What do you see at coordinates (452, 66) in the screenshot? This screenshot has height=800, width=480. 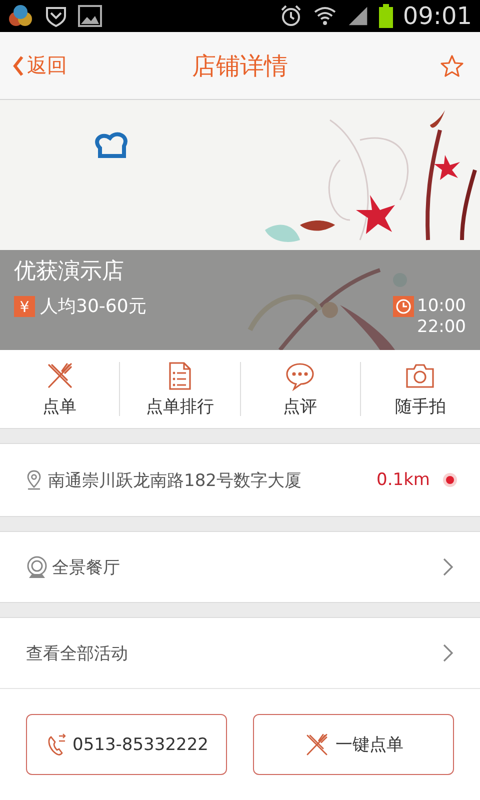 I see `star-icon` at bounding box center [452, 66].